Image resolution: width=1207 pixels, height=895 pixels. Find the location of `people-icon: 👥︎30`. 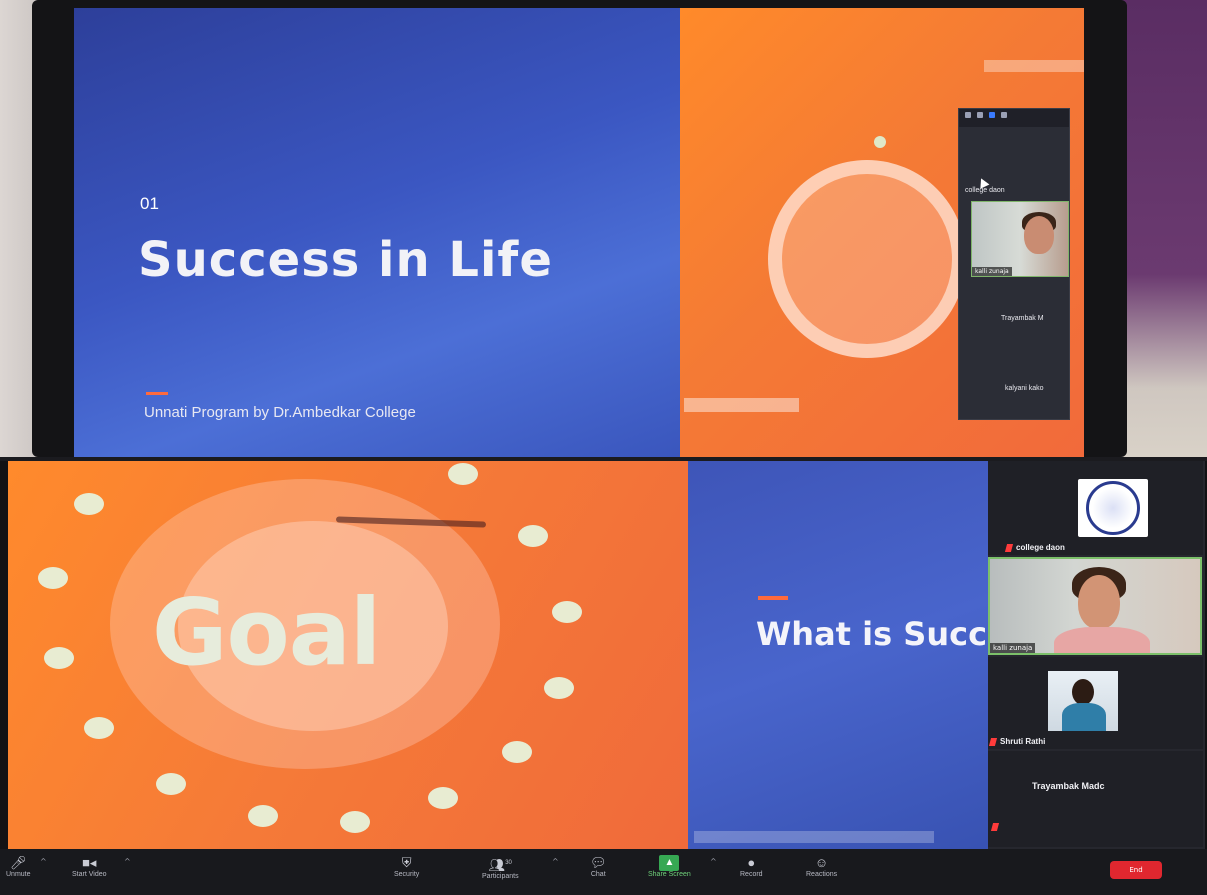

people-icon: 👥︎30 is located at coordinates (500, 865).